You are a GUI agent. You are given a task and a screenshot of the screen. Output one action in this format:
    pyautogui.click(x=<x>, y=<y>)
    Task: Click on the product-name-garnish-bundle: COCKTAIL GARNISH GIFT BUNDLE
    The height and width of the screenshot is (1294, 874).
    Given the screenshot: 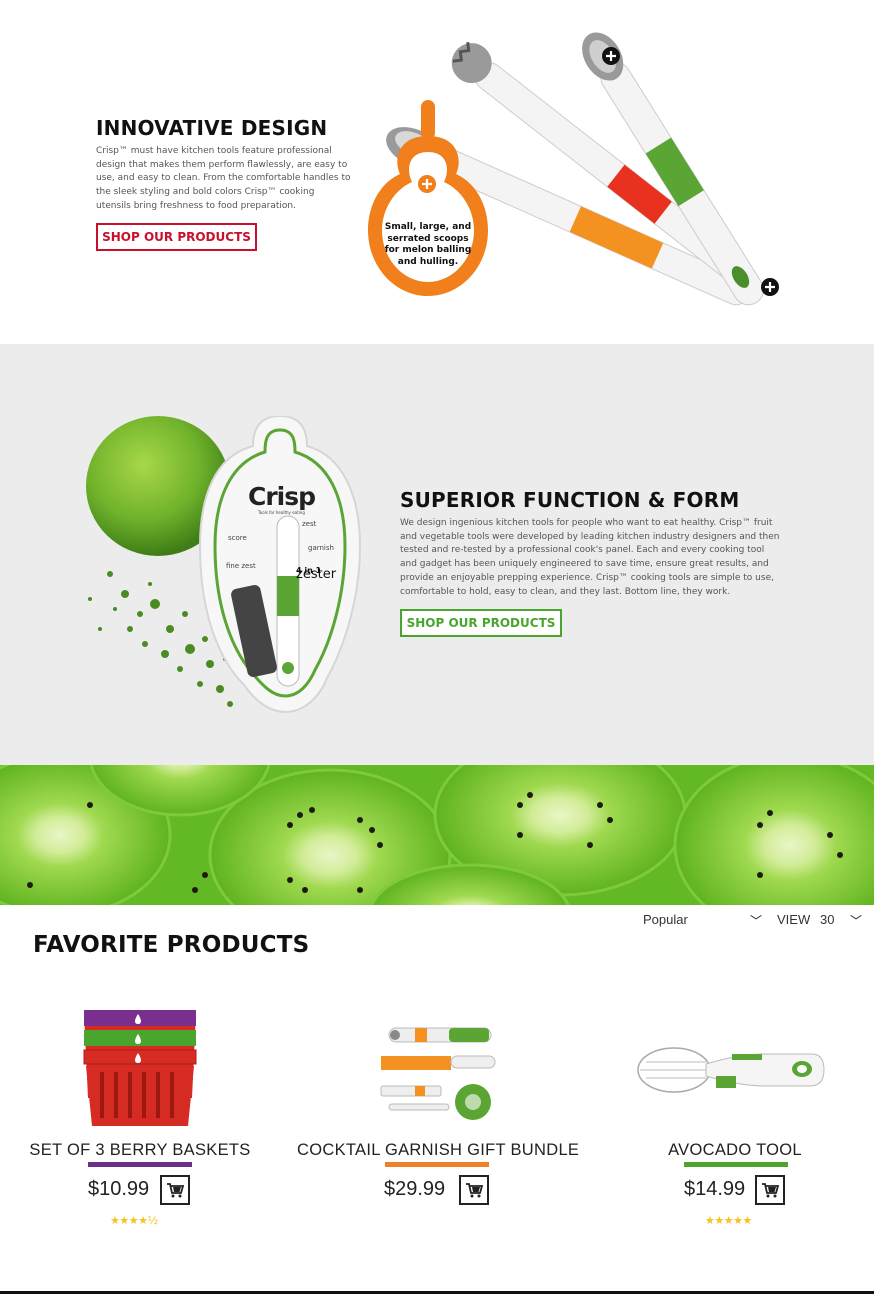 What is the action you would take?
    pyautogui.click(x=438, y=1150)
    